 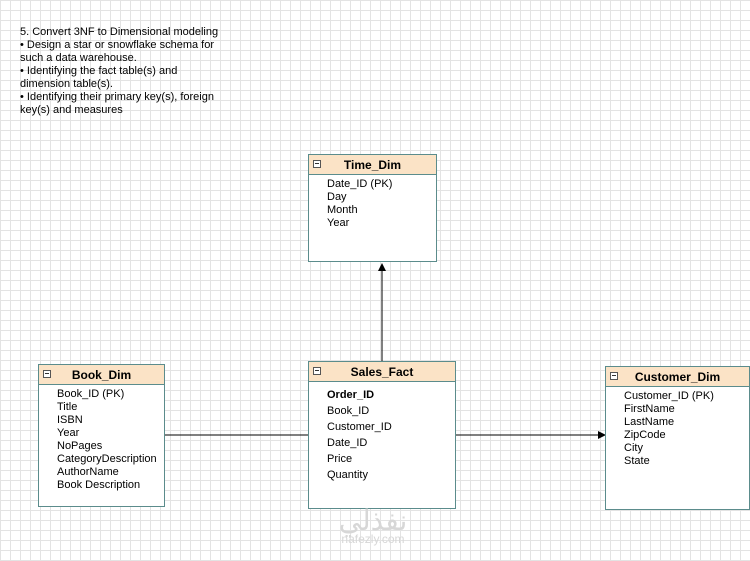 I want to click on attribute: Book Description, so click(x=99, y=485).